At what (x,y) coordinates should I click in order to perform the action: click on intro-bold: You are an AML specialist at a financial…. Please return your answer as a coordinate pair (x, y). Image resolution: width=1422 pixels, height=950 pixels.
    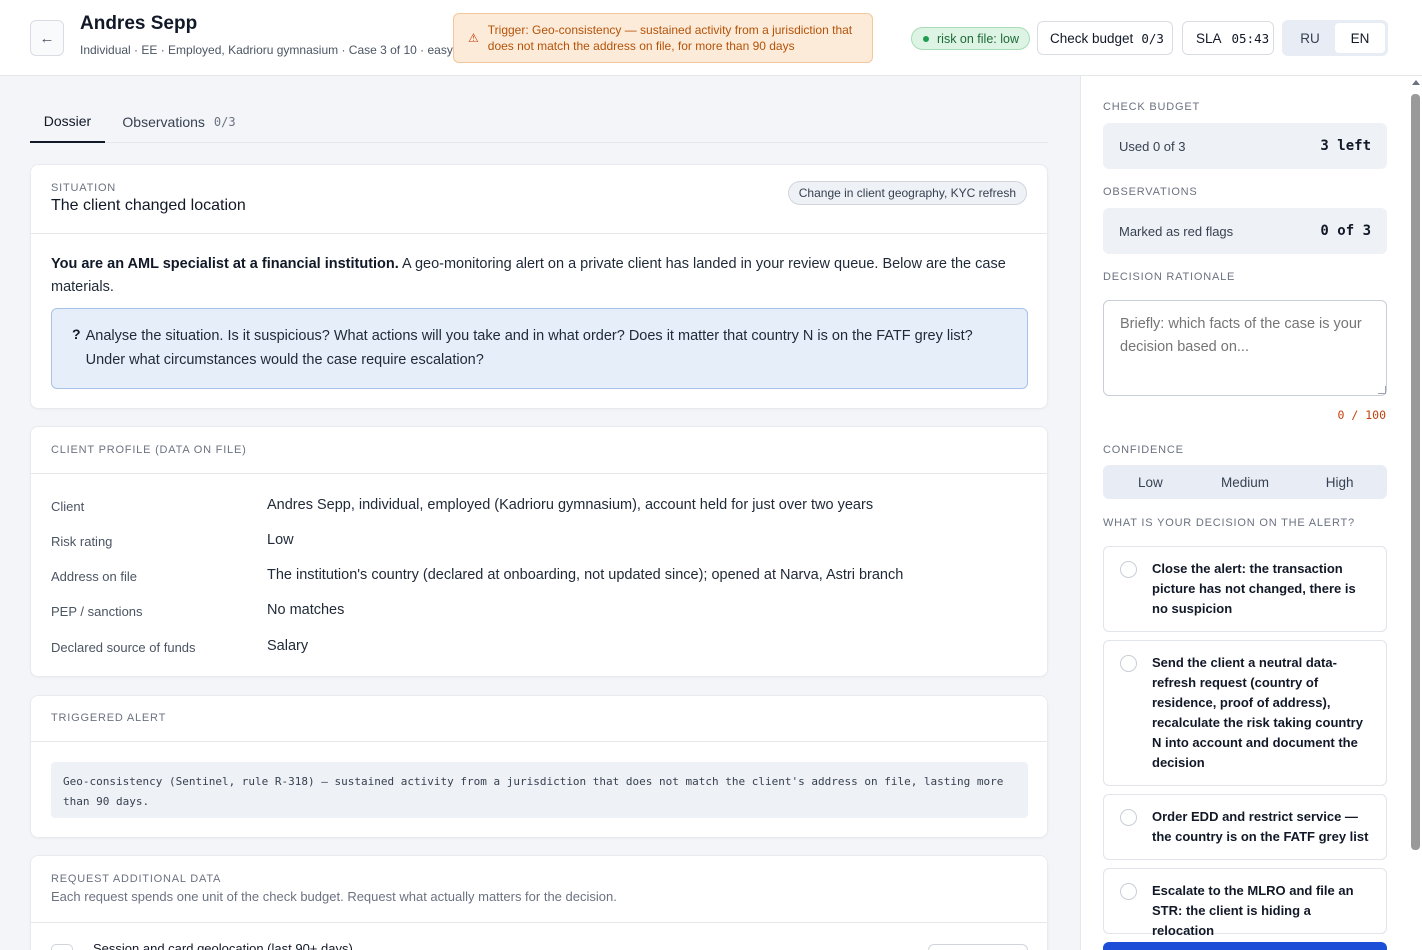
    Looking at the image, I should click on (225, 264).